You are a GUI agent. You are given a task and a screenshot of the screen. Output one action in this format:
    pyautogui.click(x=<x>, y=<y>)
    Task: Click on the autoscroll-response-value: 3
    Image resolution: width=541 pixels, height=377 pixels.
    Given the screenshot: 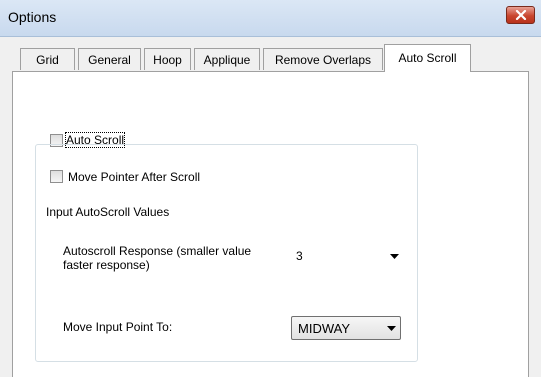 What is the action you would take?
    pyautogui.click(x=299, y=256)
    